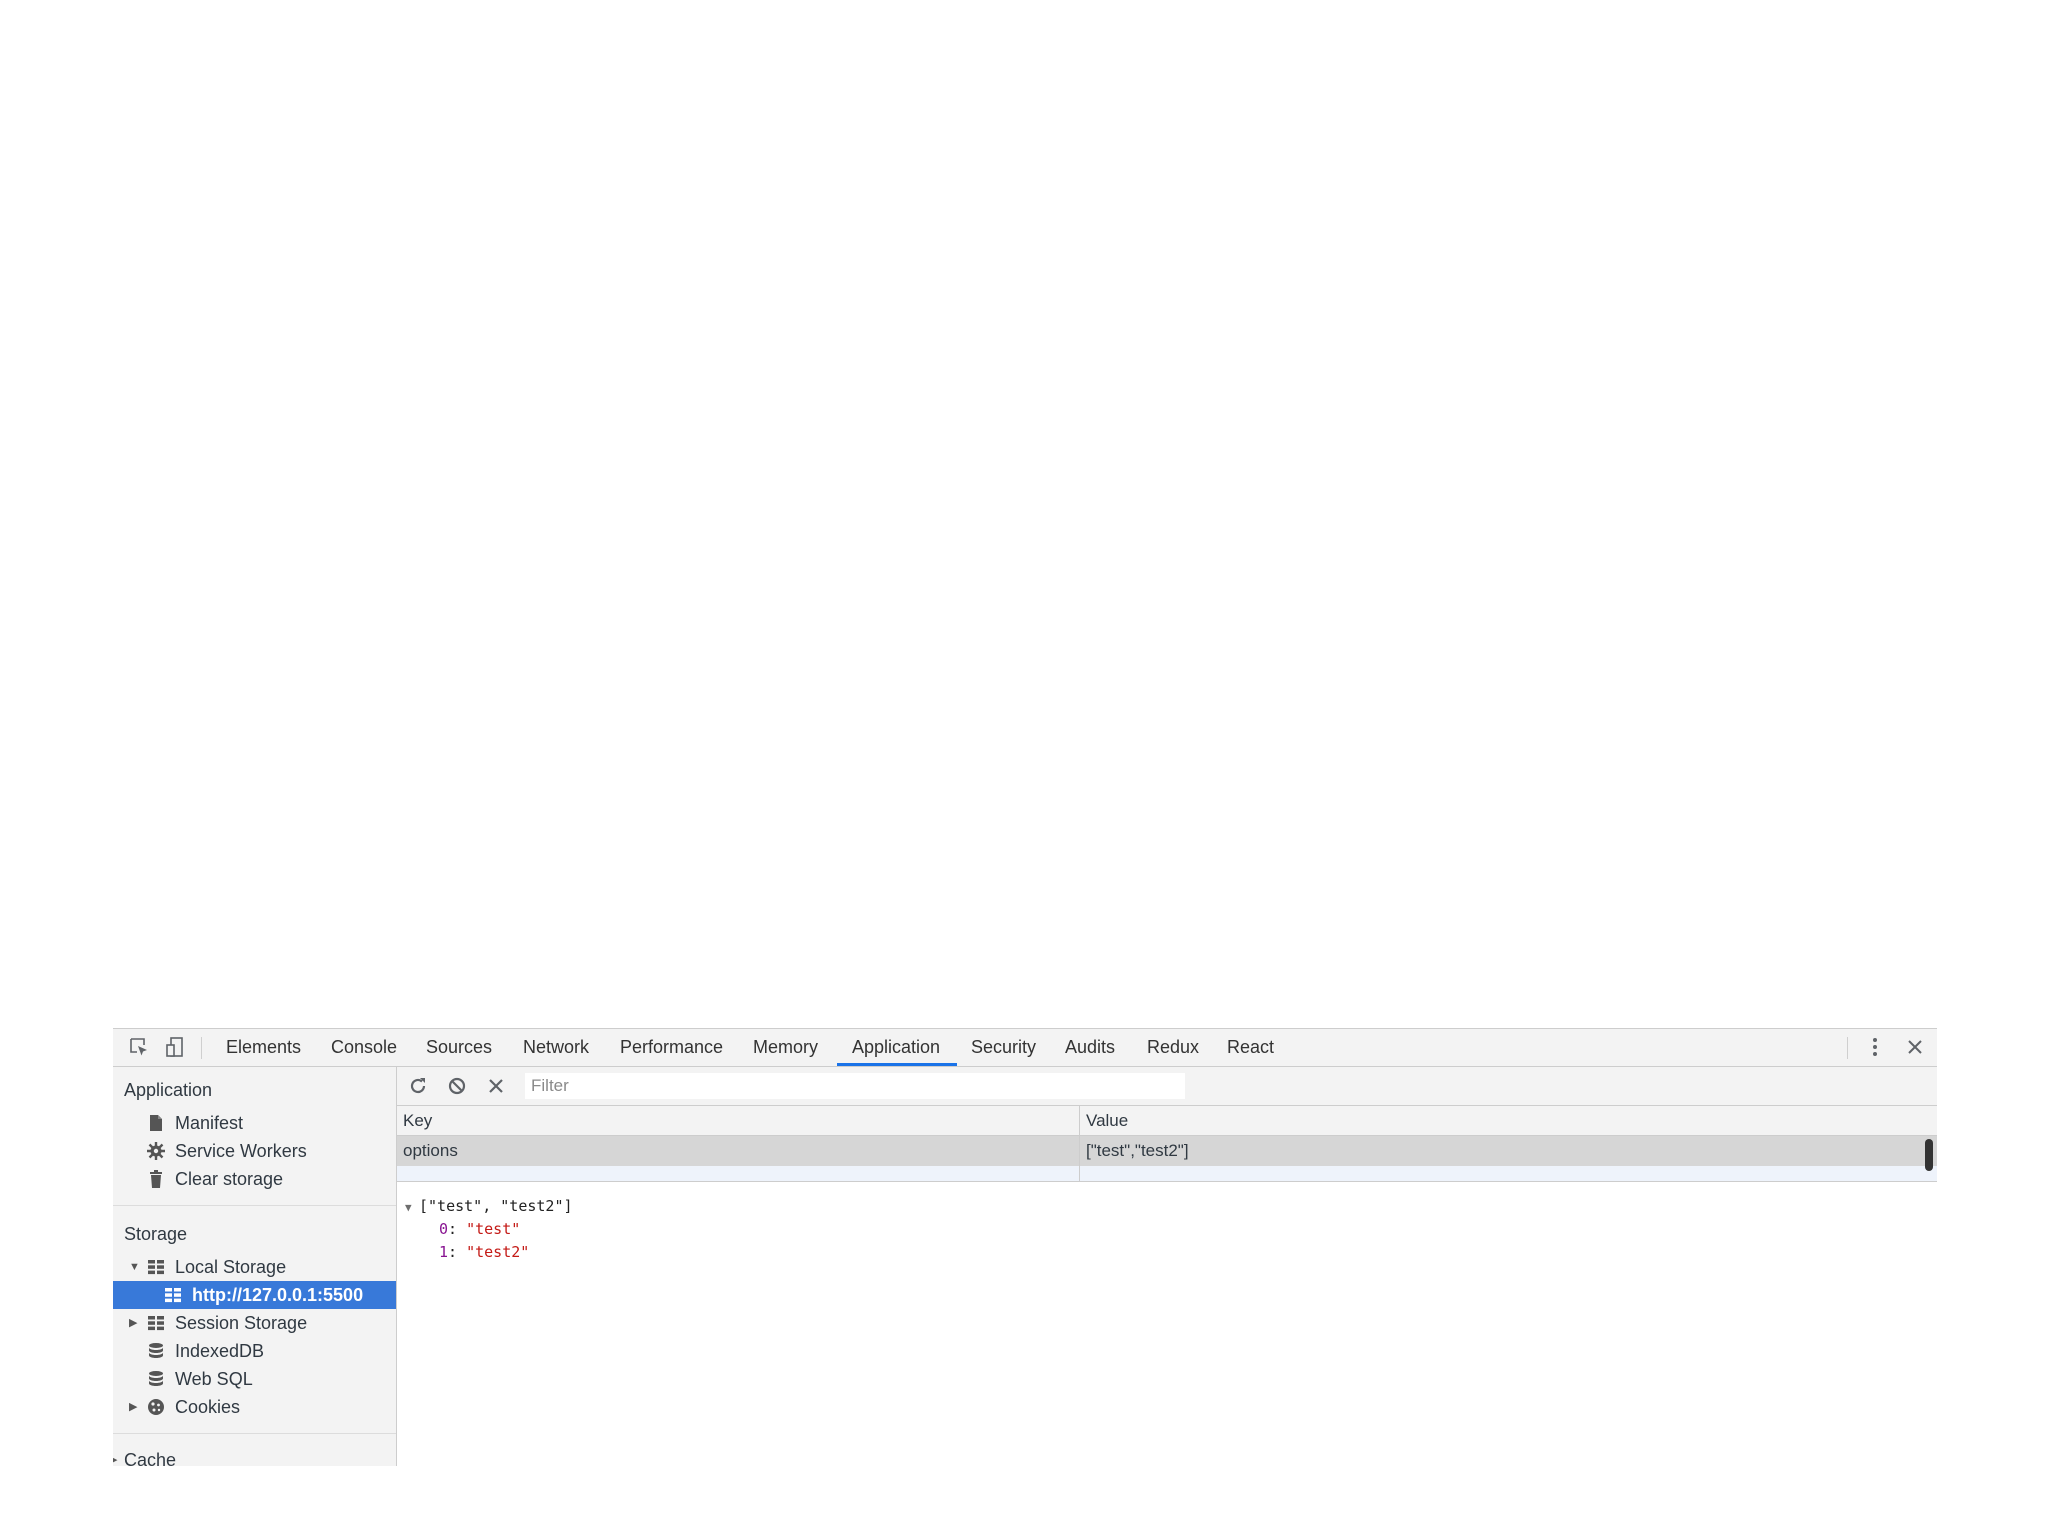 This screenshot has width=2048, height=1536. What do you see at coordinates (156, 1151) in the screenshot?
I see `gear-icon` at bounding box center [156, 1151].